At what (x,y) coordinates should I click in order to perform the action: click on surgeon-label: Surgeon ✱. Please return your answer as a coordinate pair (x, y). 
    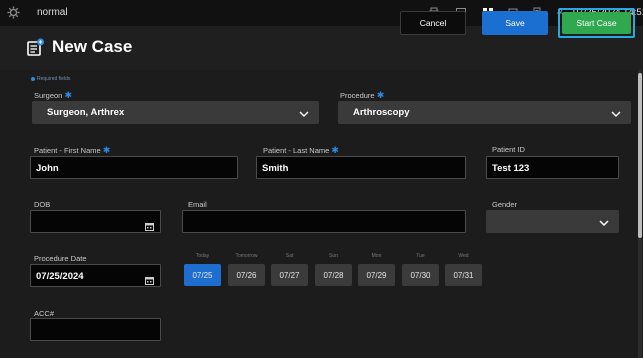
    Looking at the image, I should click on (53, 95).